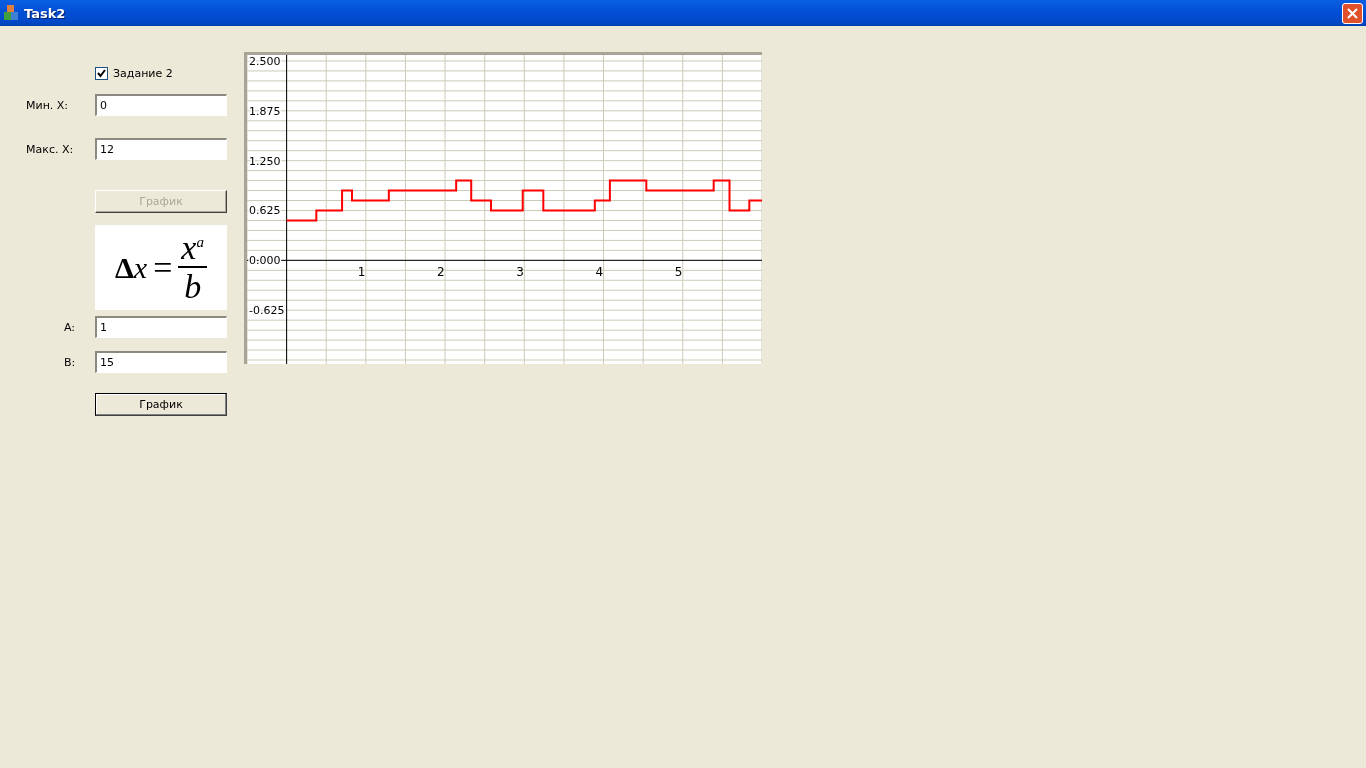 This screenshot has width=1366, height=768. I want to click on input-field: 15, so click(161, 362).